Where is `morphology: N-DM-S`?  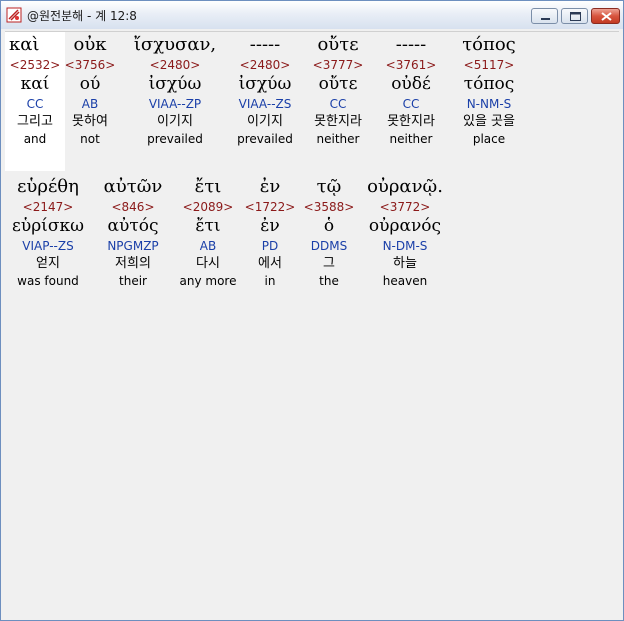 morphology: N-DM-S is located at coordinates (405, 246).